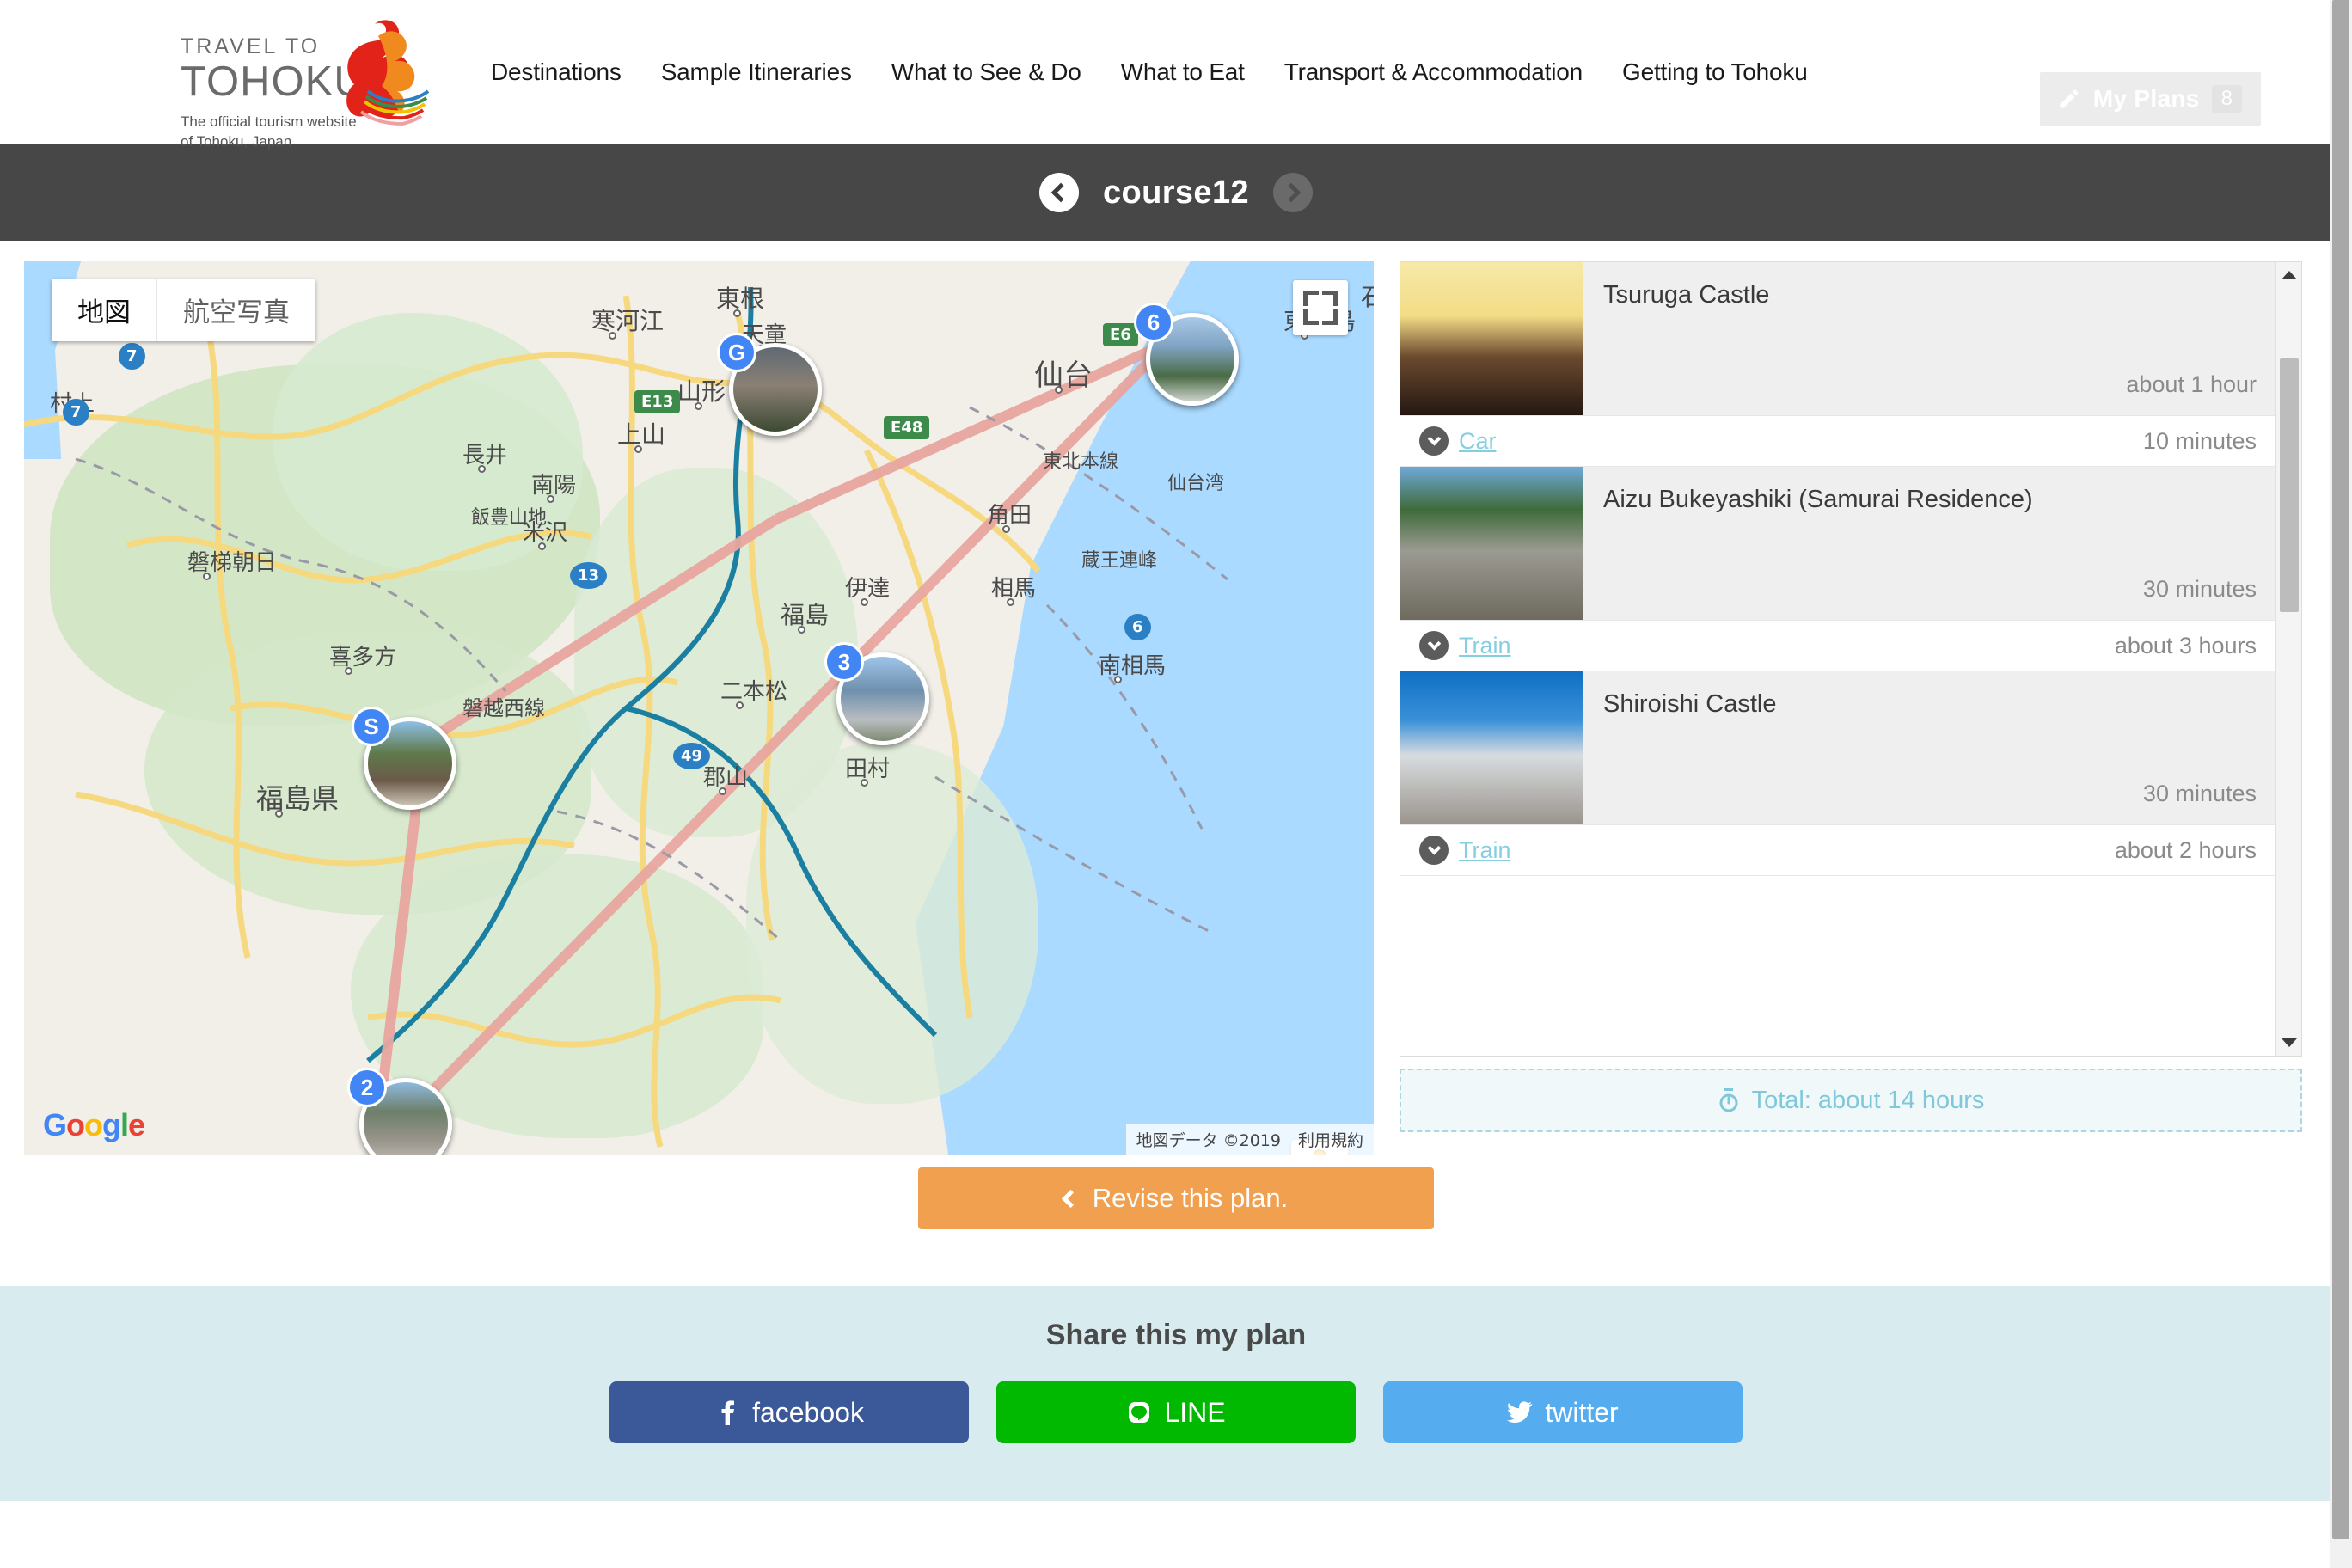 The width and height of the screenshot is (2352, 1568). Describe the element at coordinates (727, 1412) in the screenshot. I see `facebook-icon` at that location.